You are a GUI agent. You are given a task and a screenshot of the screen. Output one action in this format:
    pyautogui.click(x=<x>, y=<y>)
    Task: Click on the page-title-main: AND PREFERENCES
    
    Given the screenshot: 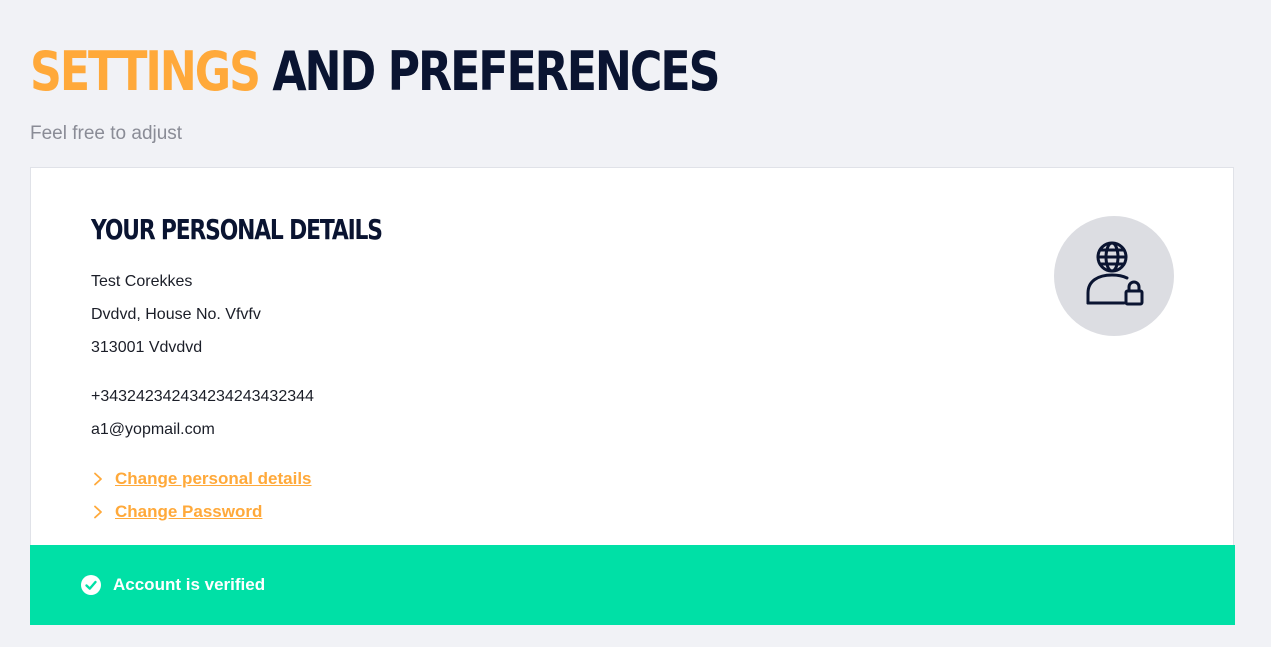 What is the action you would take?
    pyautogui.click(x=496, y=71)
    